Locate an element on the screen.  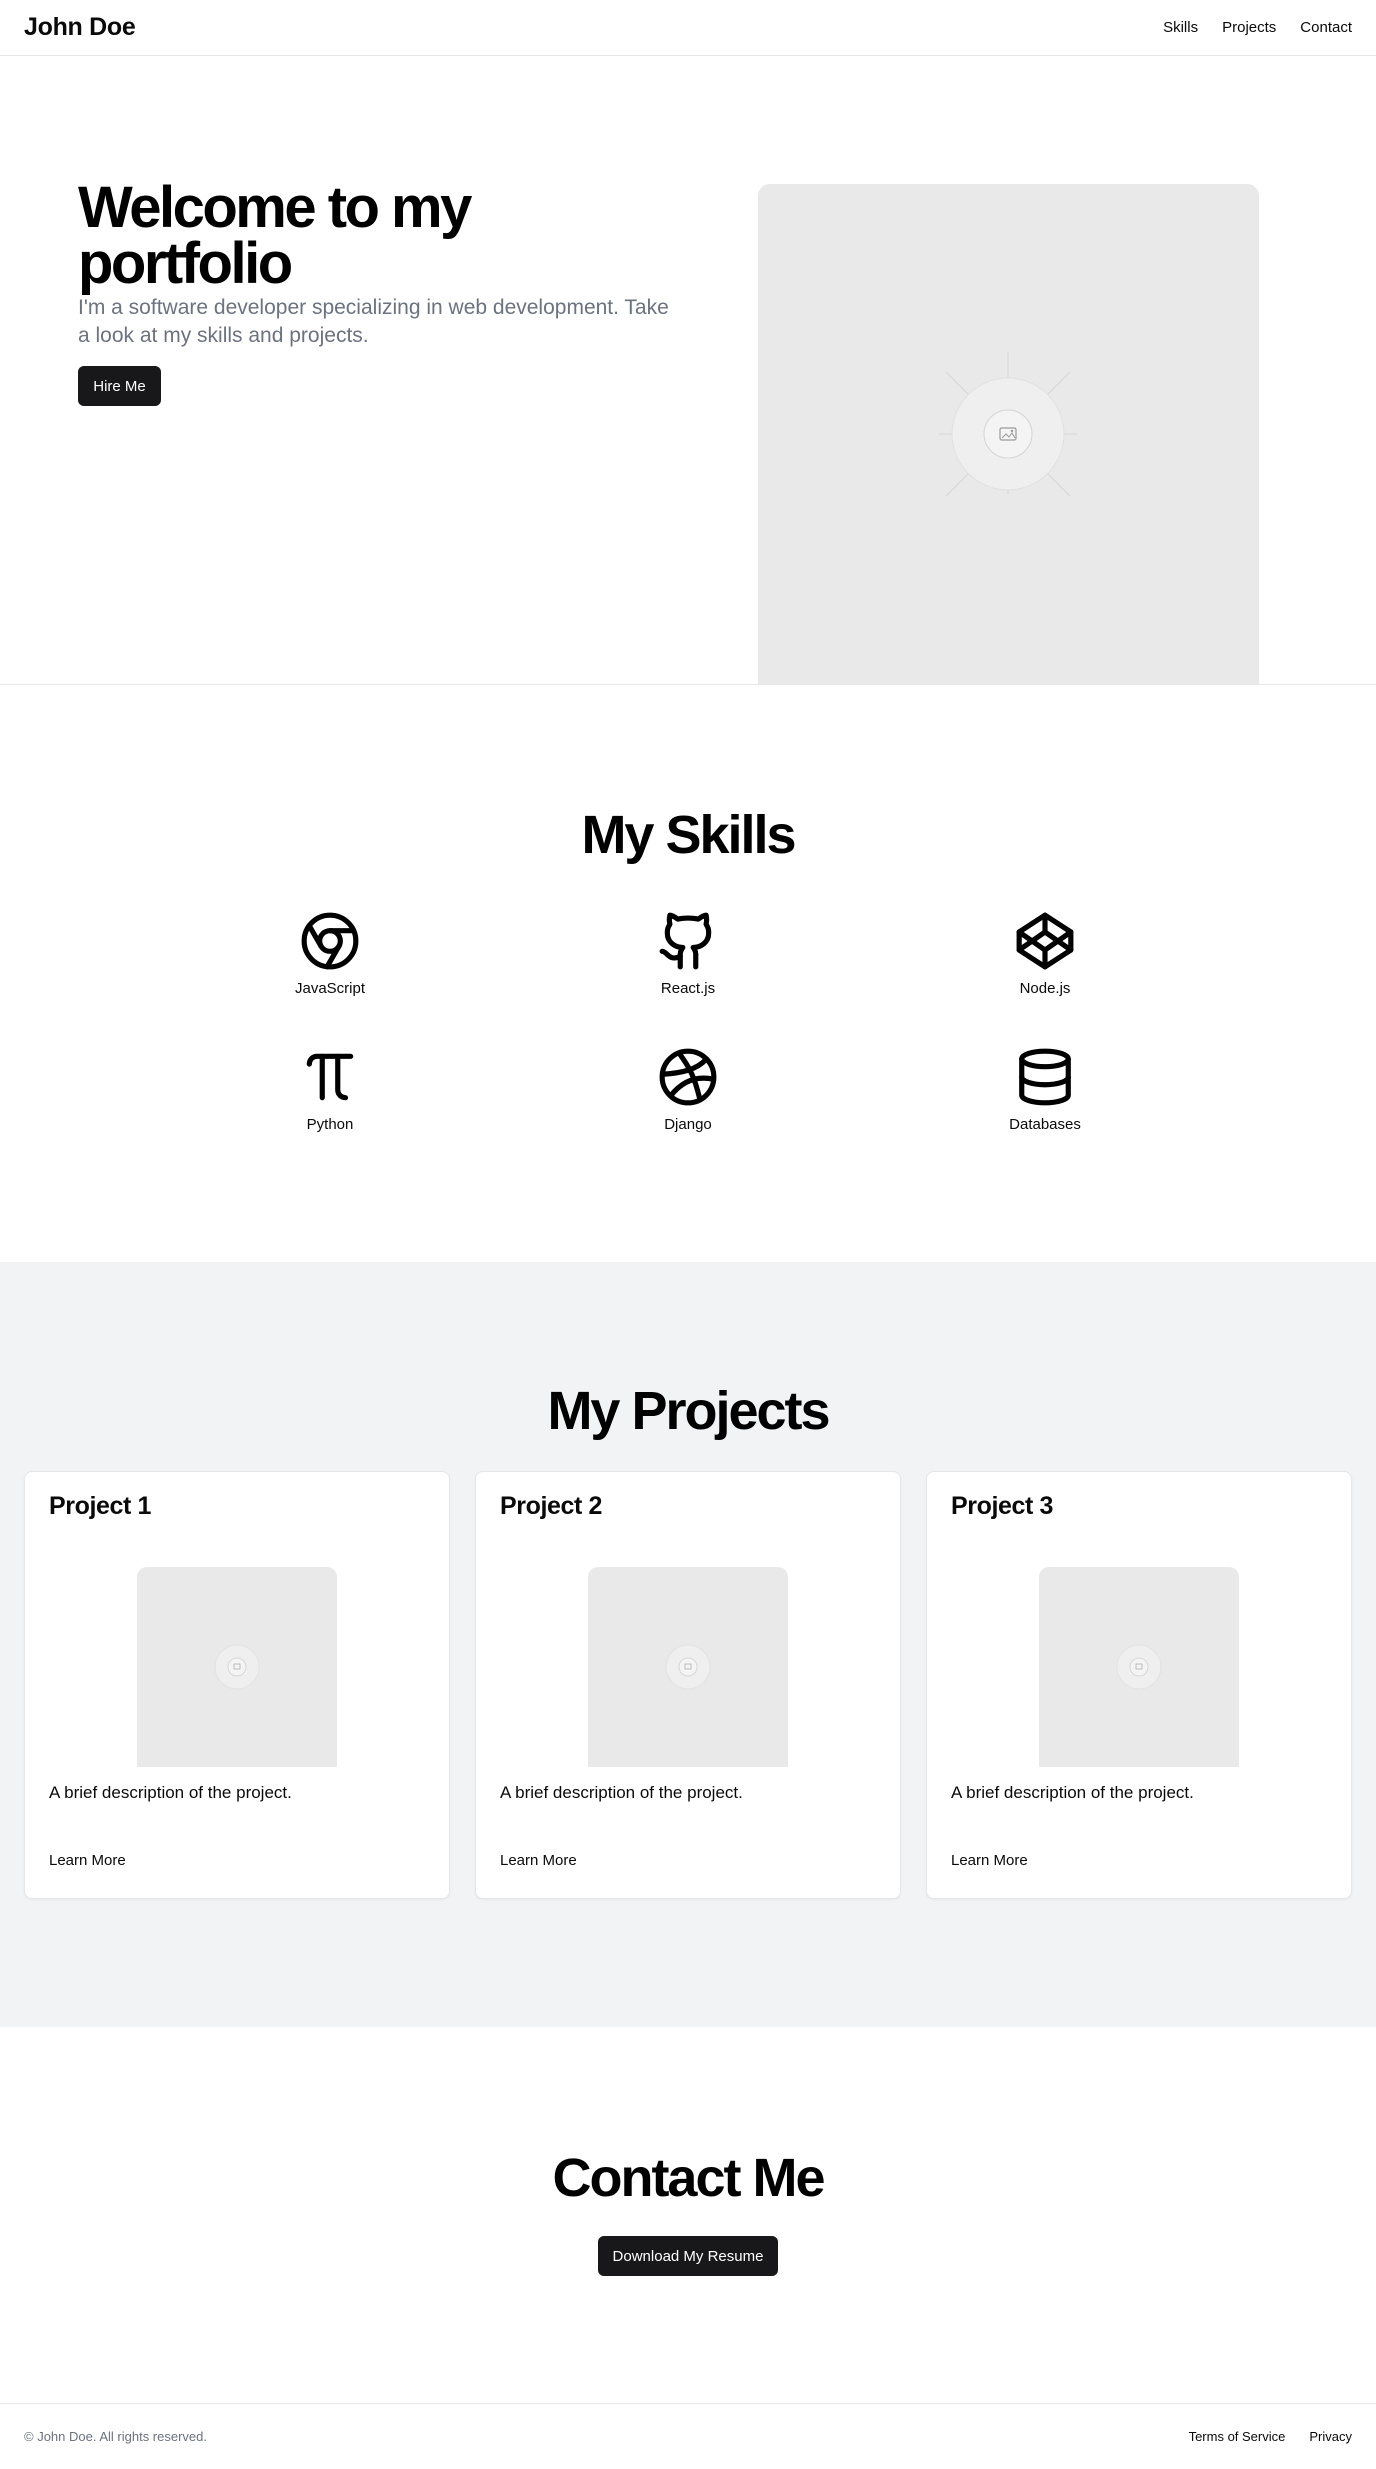
skill-item-javascript: JavaScript is located at coordinates (330, 953).